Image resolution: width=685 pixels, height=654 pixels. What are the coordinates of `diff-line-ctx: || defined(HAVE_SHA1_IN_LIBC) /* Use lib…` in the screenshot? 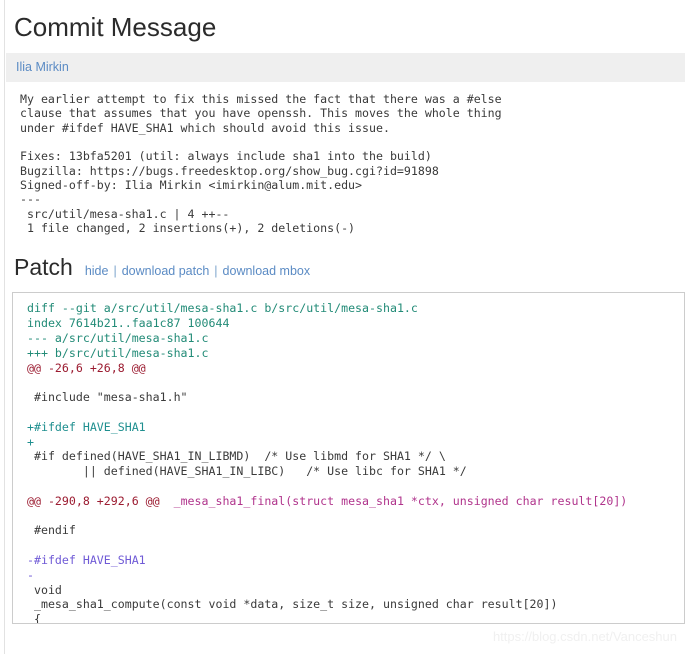 It's located at (247, 471).